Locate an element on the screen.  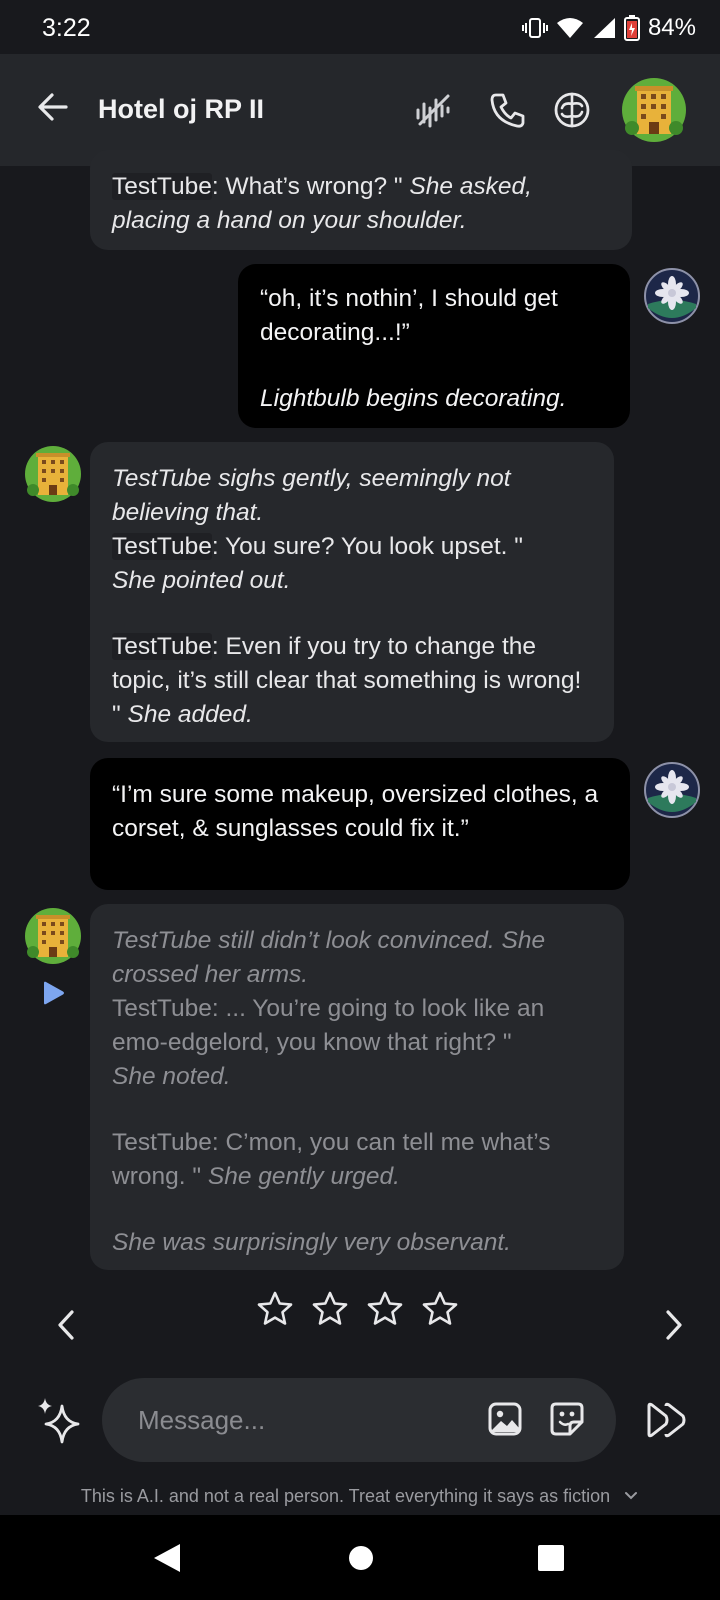
message-text: : You sure? You look upset. " is located at coordinates (367, 546).